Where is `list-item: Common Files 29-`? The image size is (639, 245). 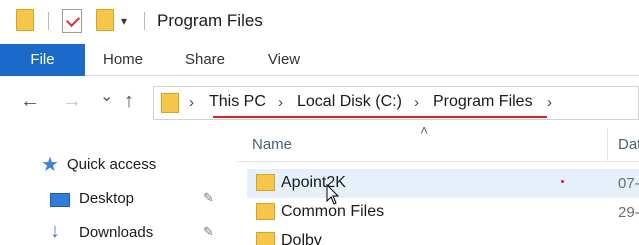
list-item: Common Files 29- is located at coordinates (443, 212).